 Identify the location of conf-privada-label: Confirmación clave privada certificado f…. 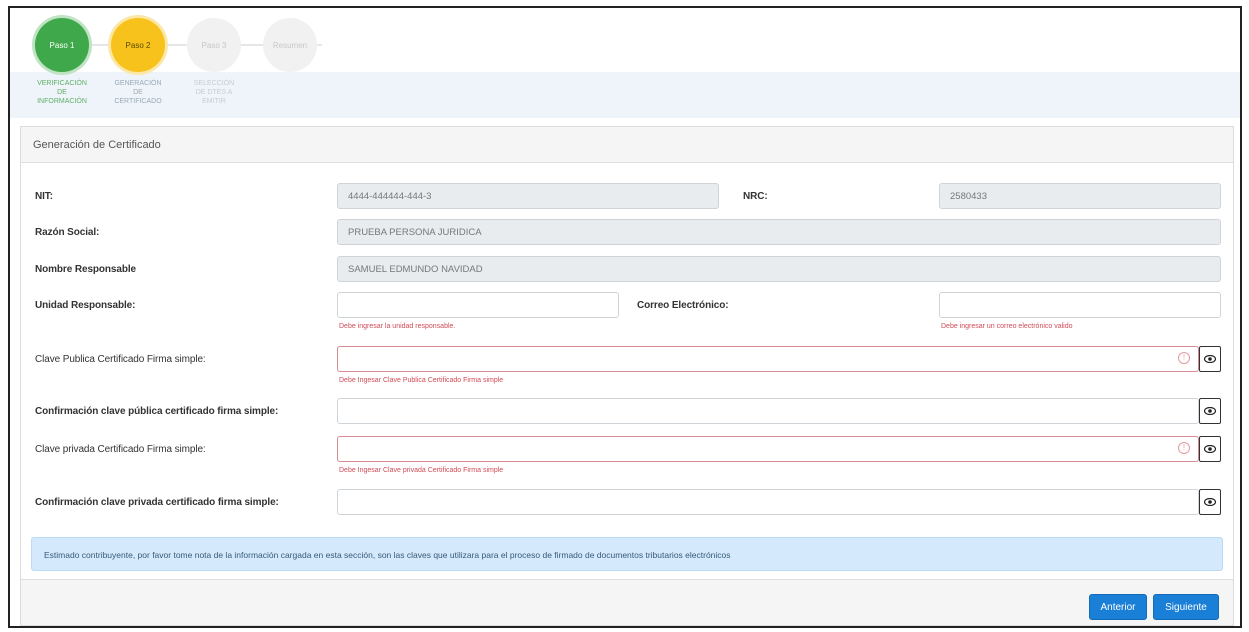
(157, 502).